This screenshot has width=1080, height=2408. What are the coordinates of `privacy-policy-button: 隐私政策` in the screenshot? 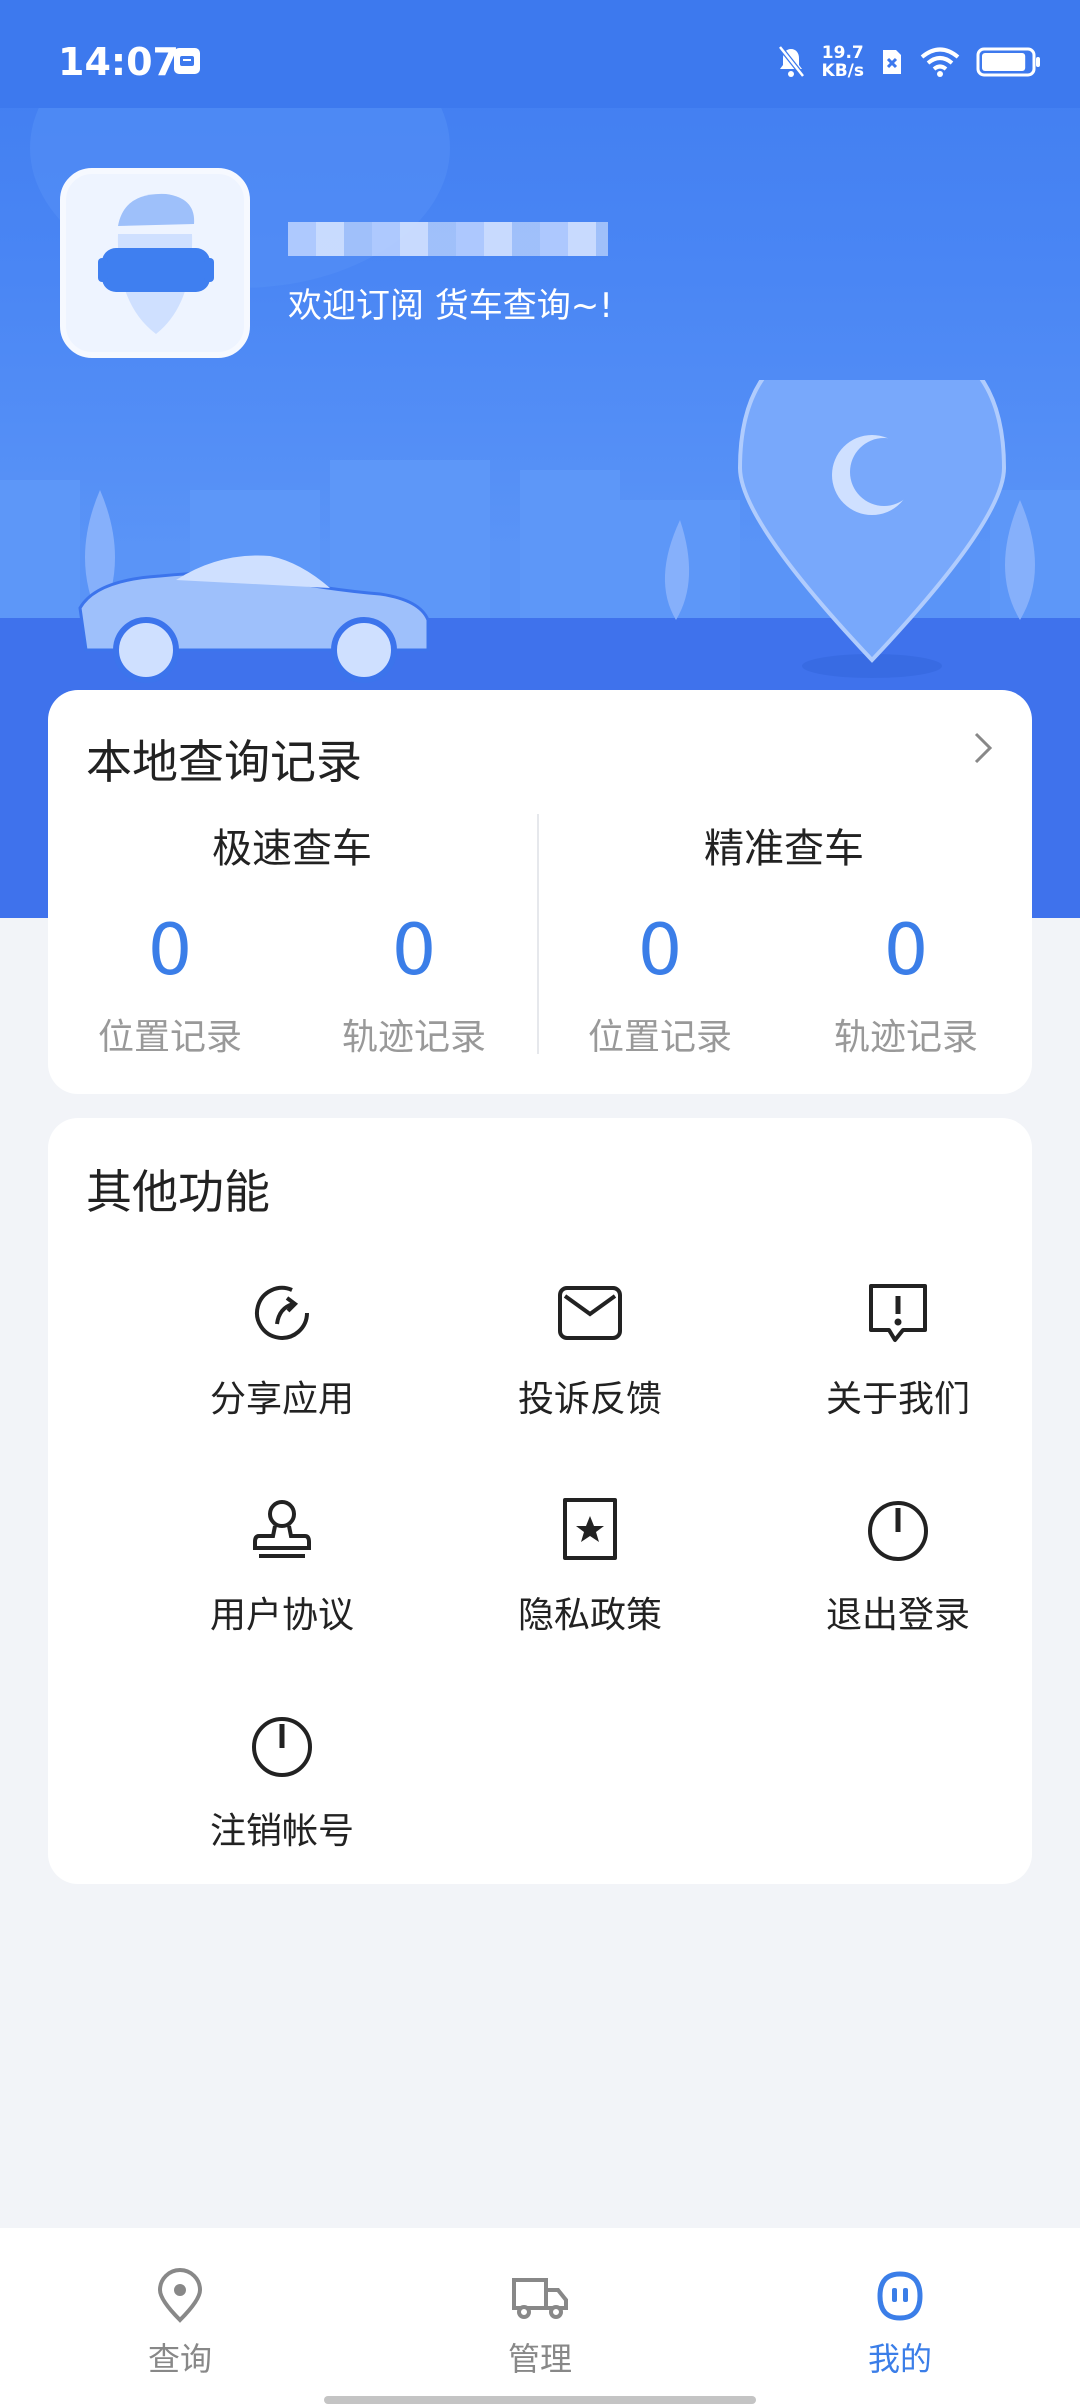 It's located at (590, 1566).